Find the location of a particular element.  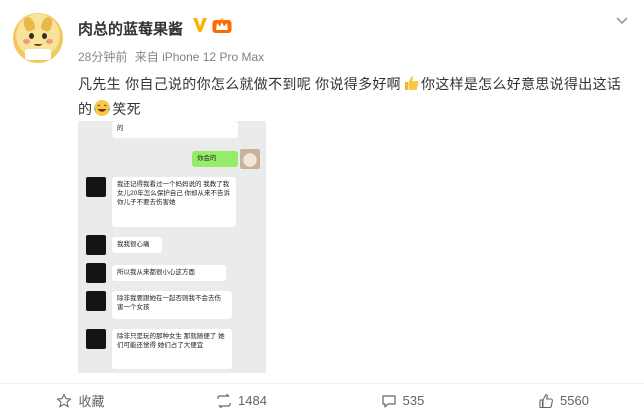

comment-button: 535 is located at coordinates (402, 400).